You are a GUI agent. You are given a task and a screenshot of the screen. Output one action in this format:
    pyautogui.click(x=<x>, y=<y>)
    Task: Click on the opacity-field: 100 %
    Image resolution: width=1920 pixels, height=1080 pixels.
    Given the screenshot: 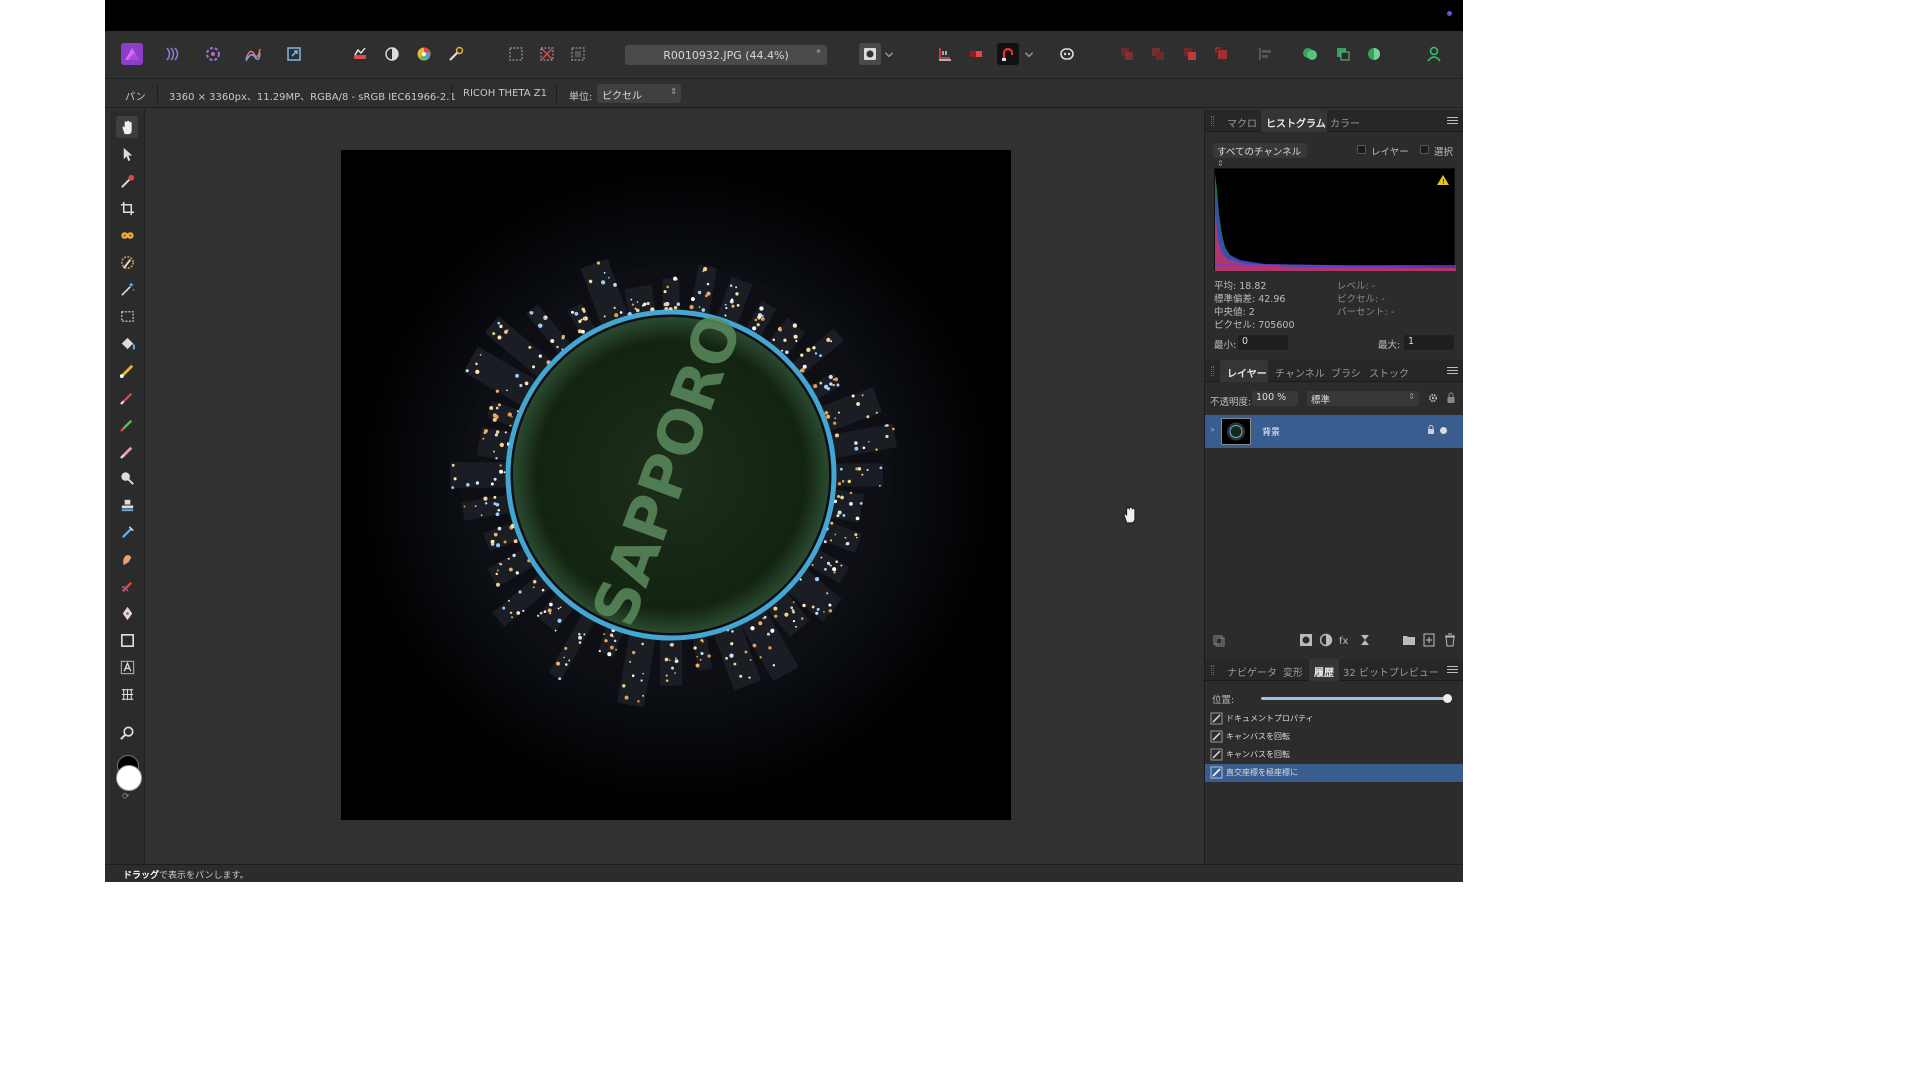 What is the action you would take?
    pyautogui.click(x=1275, y=398)
    